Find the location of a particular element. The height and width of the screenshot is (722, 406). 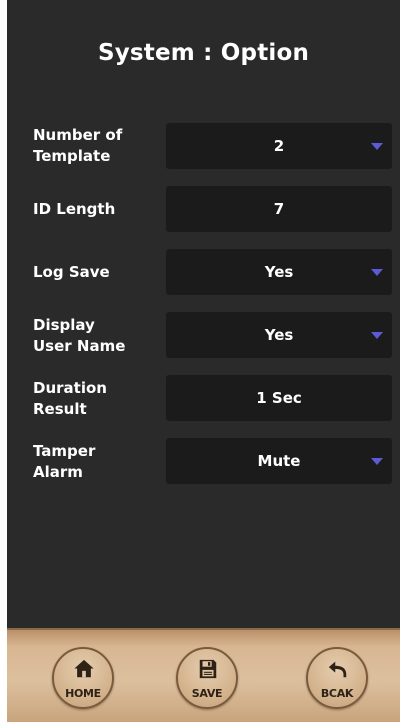

tamper-alarm-dropdown: Mute is located at coordinates (279, 461).